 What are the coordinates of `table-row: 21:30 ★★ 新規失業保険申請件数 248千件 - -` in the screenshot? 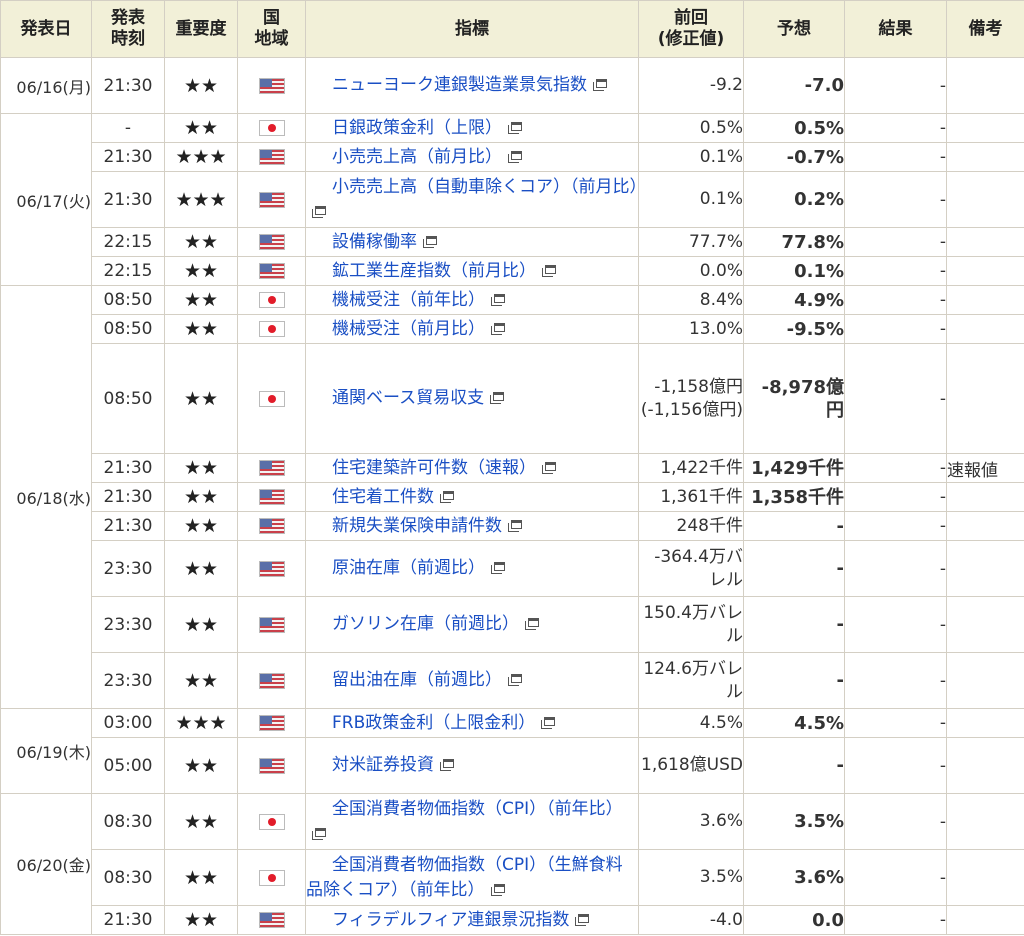 It's located at (512, 526).